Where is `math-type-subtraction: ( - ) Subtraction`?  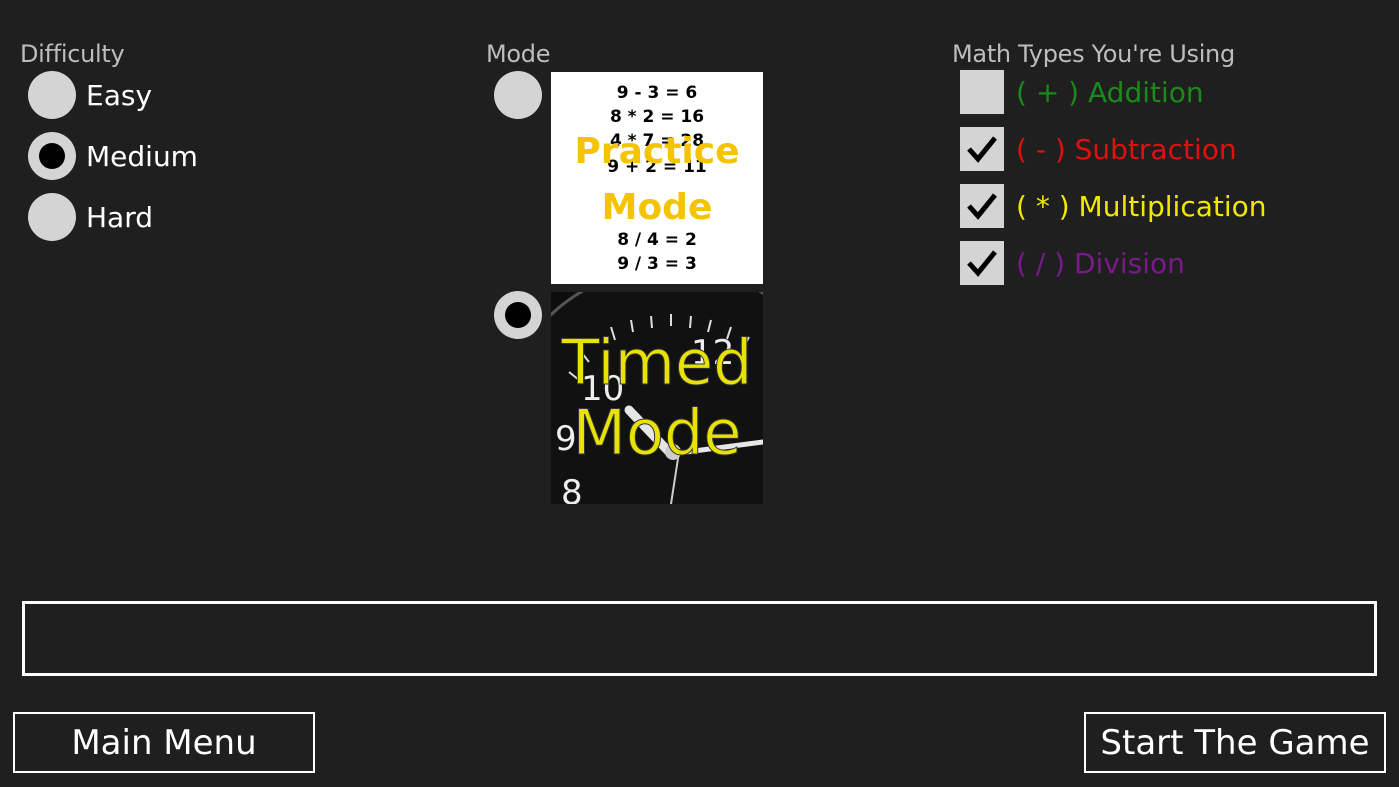 math-type-subtraction: ( - ) Subtraction is located at coordinates (1098, 149).